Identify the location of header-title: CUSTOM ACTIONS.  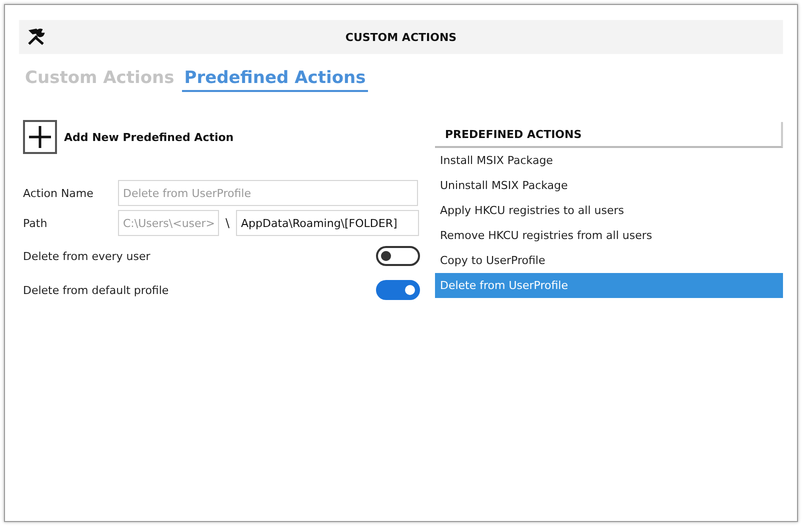
(401, 37).